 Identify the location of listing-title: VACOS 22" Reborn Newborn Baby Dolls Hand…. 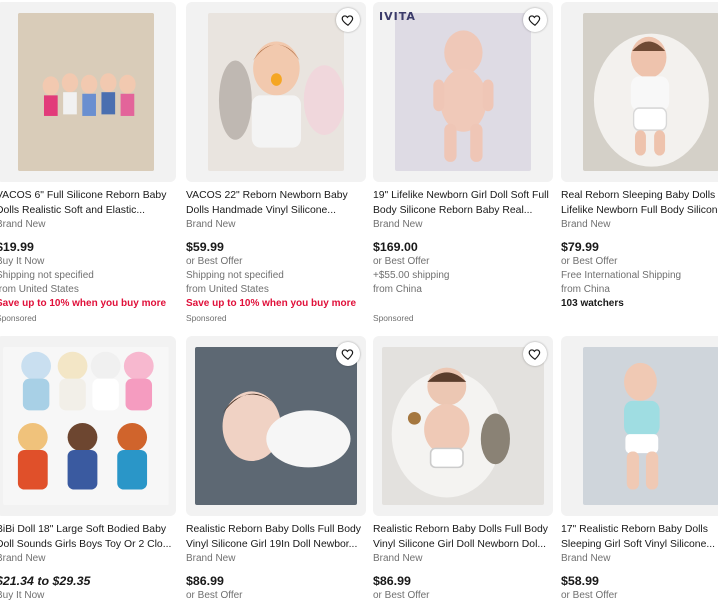
(276, 203).